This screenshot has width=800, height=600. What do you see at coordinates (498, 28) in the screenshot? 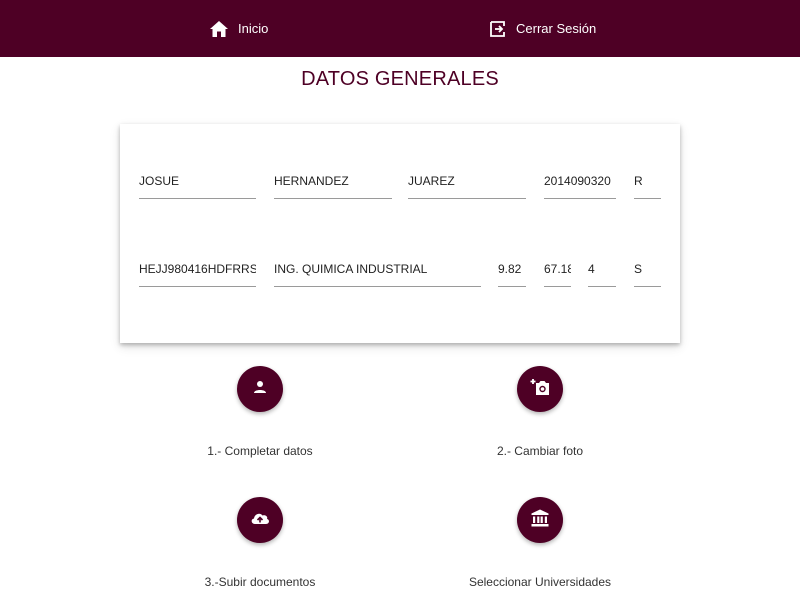
I see `exit-icon` at bounding box center [498, 28].